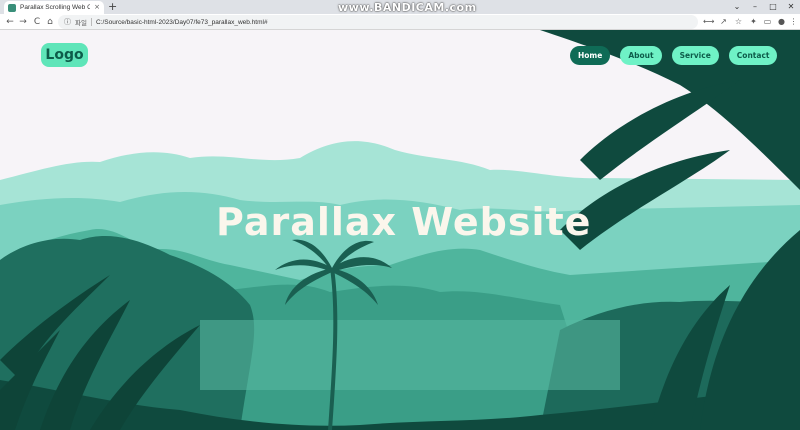 This screenshot has height=430, width=800. I want to click on tab-title: Parallax Scrolling Web Cloning, so click(55, 7).